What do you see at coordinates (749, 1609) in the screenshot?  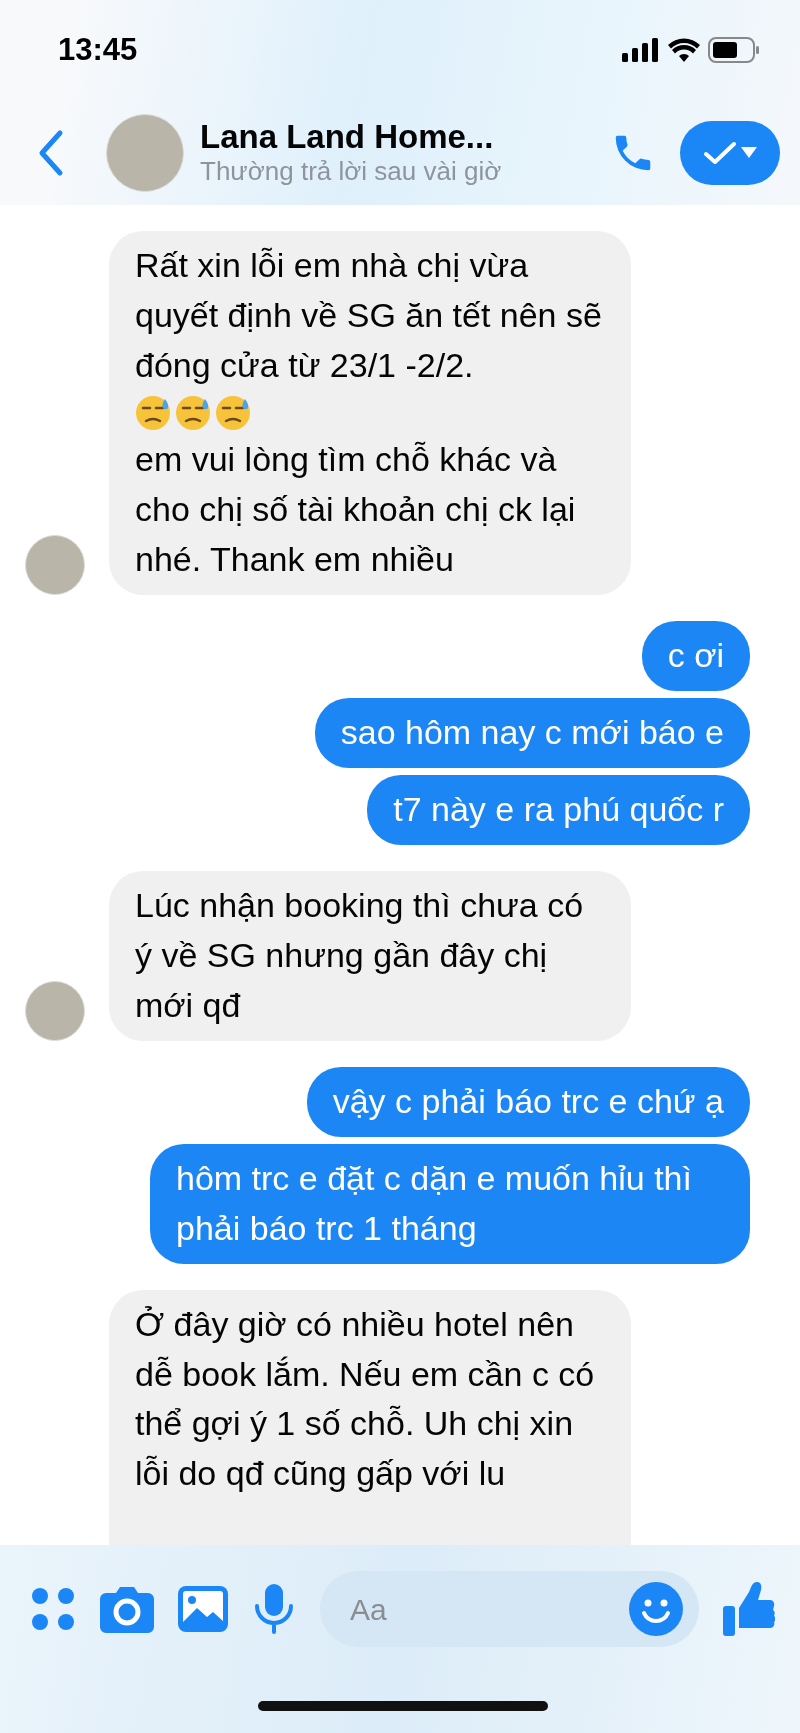 I see `thumbs-up-icon` at bounding box center [749, 1609].